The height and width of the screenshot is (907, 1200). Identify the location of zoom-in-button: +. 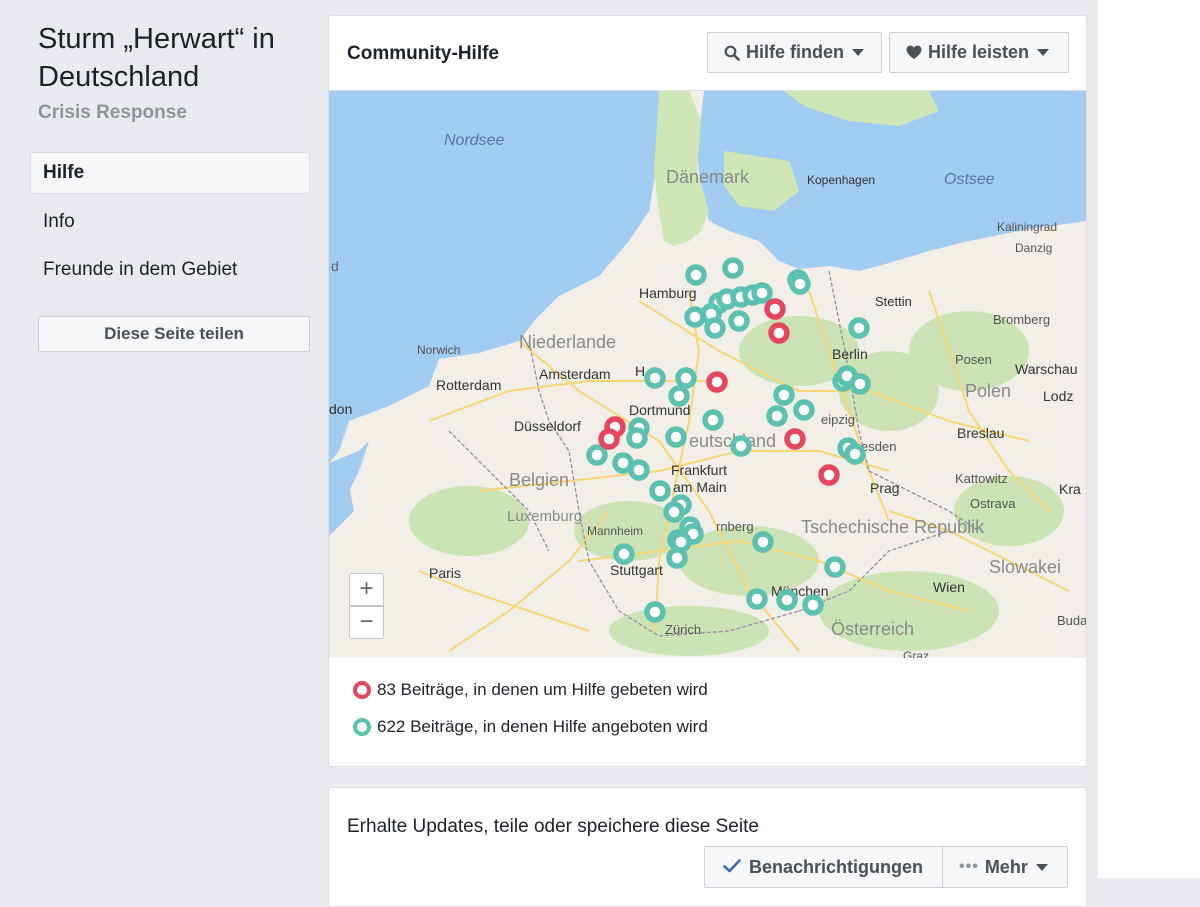
(366, 589).